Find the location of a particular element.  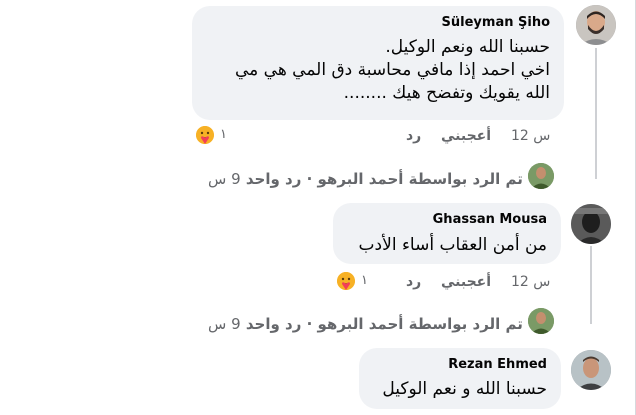

comment-bubble: Ghassan Mousa من أمن العقاب أساء الأدب is located at coordinates (447, 233).